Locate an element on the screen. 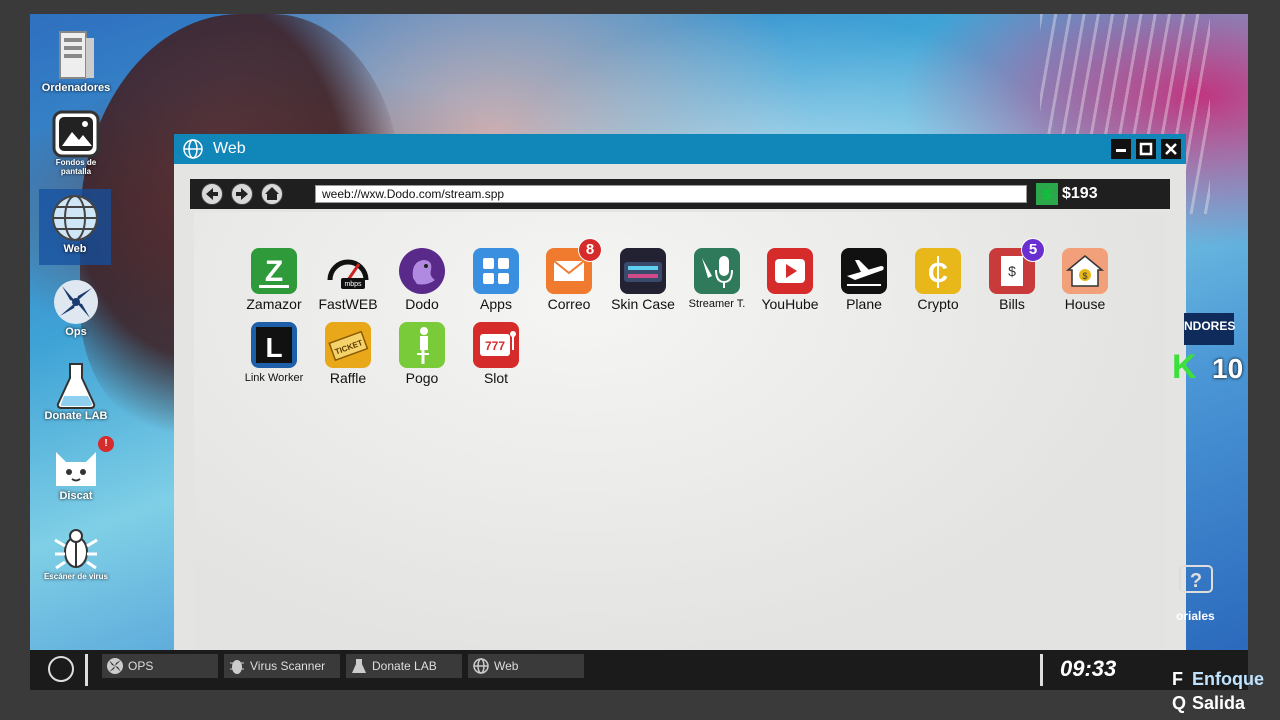 The image size is (1280, 720). desktop-icon-ops: Ops is located at coordinates (76, 313).